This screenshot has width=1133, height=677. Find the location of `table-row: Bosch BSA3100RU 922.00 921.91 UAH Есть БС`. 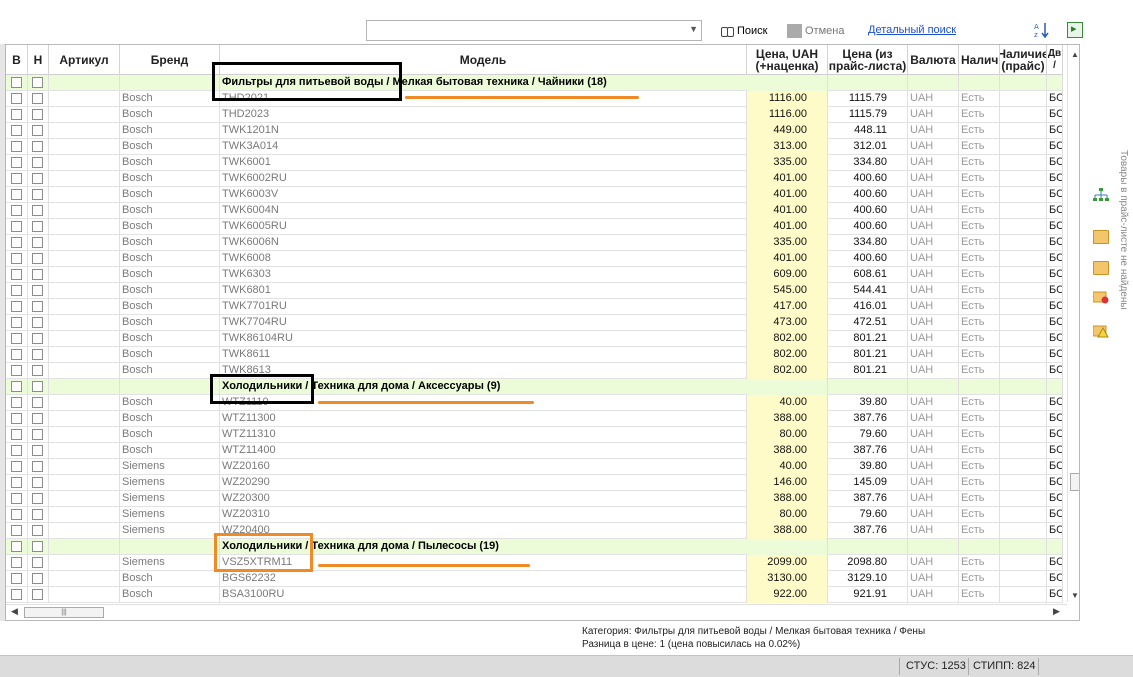

table-row: Bosch BSA3100RU 922.00 921.91 UAH Есть БС is located at coordinates (534, 595).